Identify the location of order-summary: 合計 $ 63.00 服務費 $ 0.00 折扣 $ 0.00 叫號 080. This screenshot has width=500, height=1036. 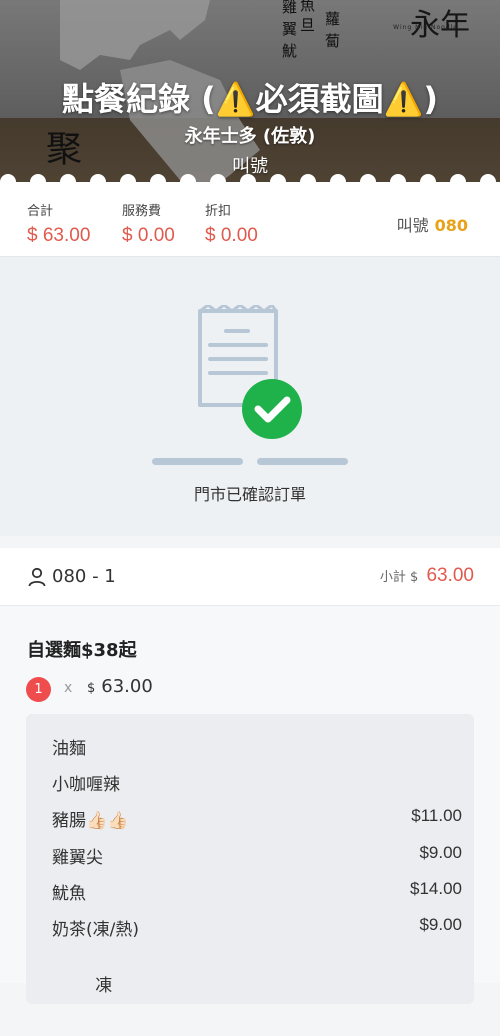
(250, 220).